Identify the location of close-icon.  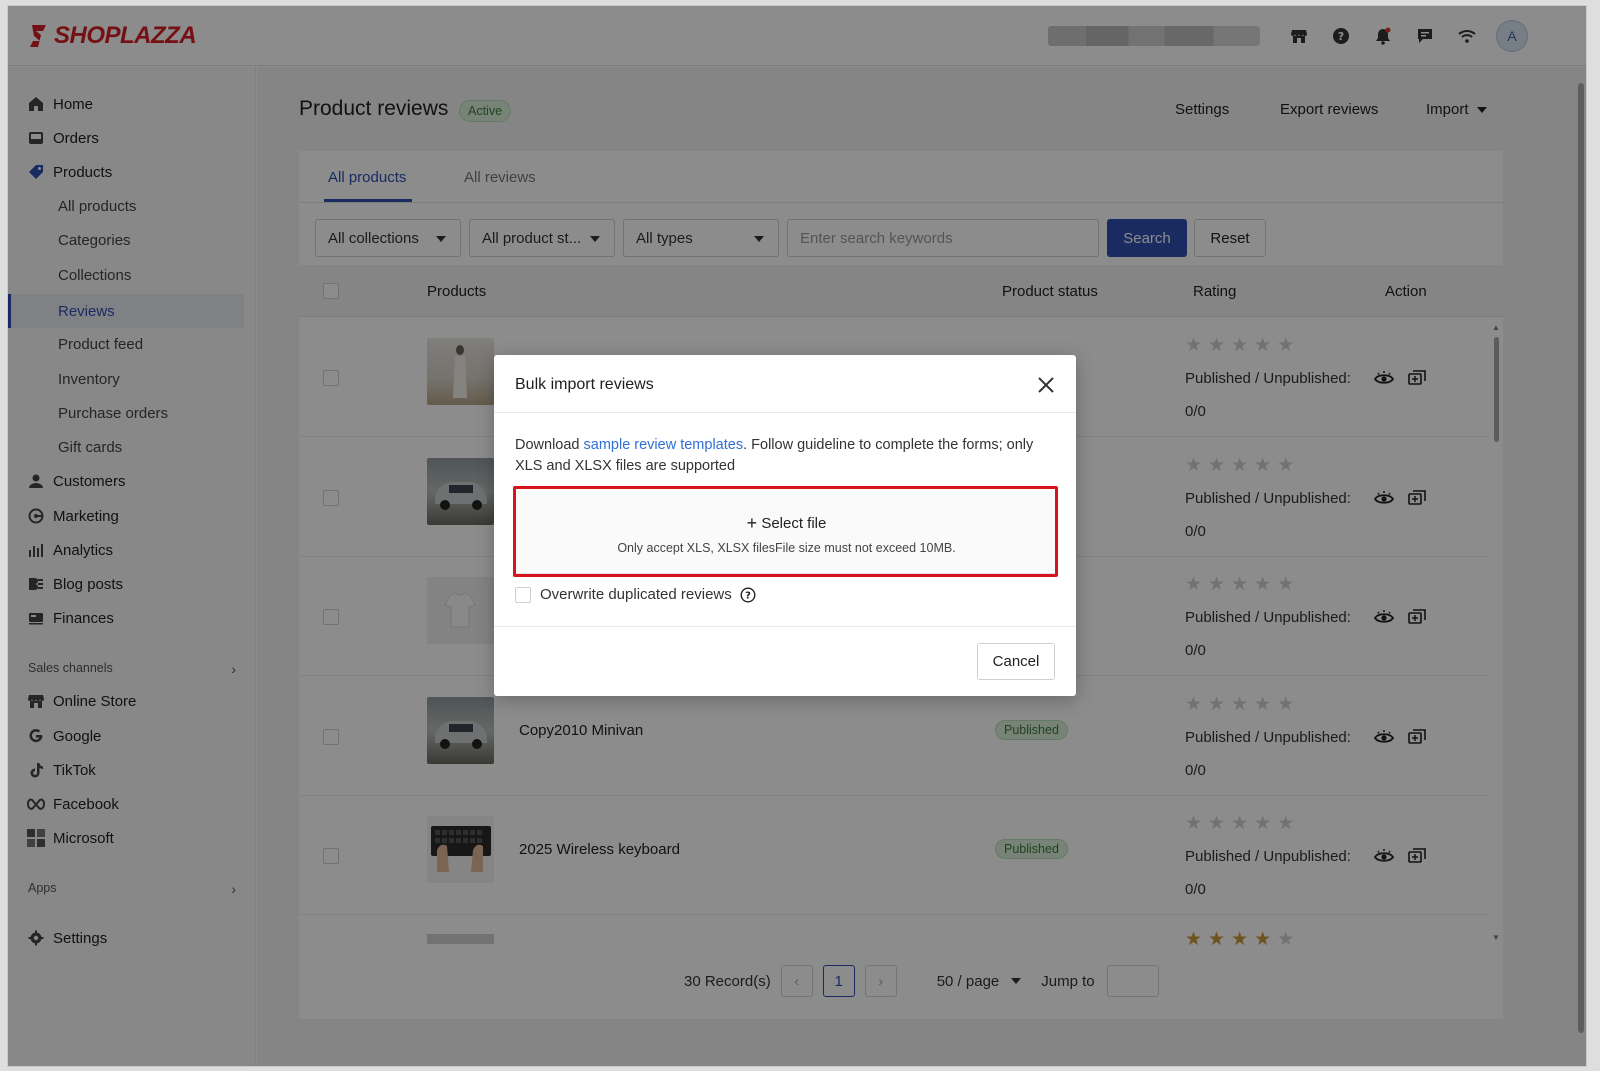
(1046, 385).